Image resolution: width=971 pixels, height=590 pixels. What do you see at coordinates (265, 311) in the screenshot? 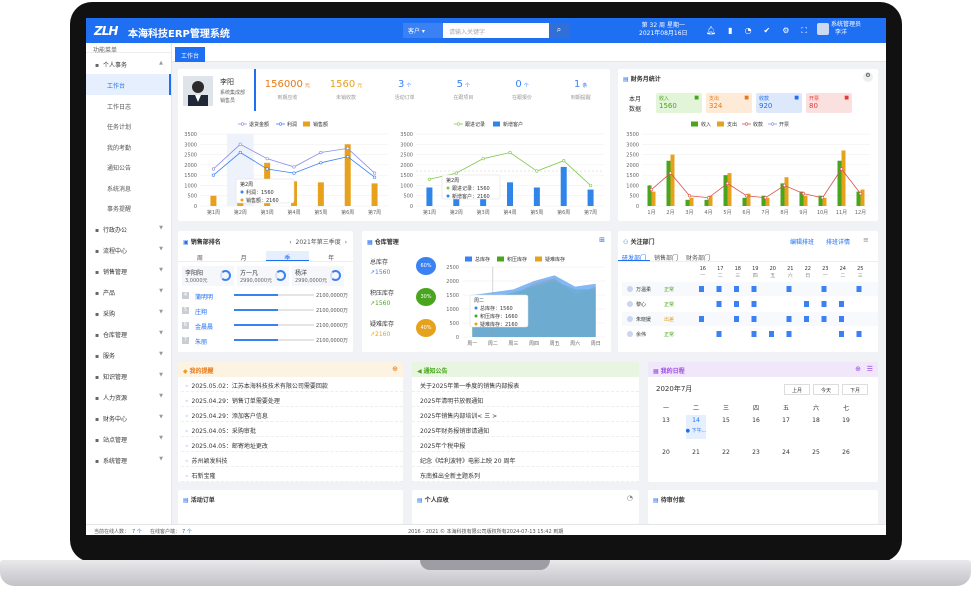
I see `rank-row: 5 庄翔 2100,0000万` at bounding box center [265, 311].